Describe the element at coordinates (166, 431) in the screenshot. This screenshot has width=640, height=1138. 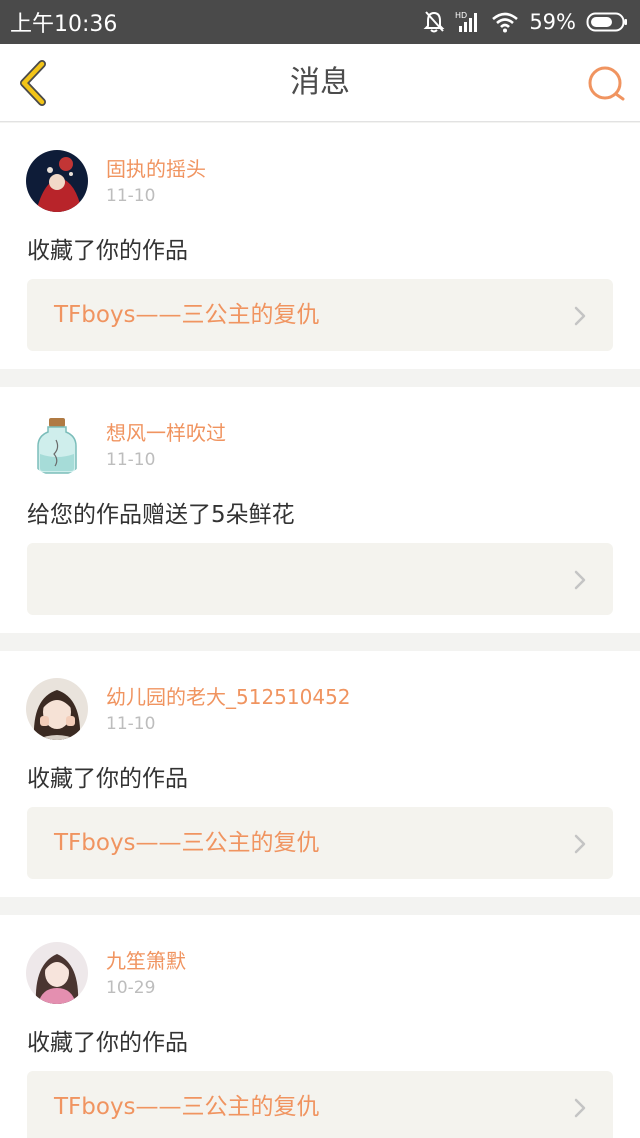
I see `username: 想风一样吹过` at that location.